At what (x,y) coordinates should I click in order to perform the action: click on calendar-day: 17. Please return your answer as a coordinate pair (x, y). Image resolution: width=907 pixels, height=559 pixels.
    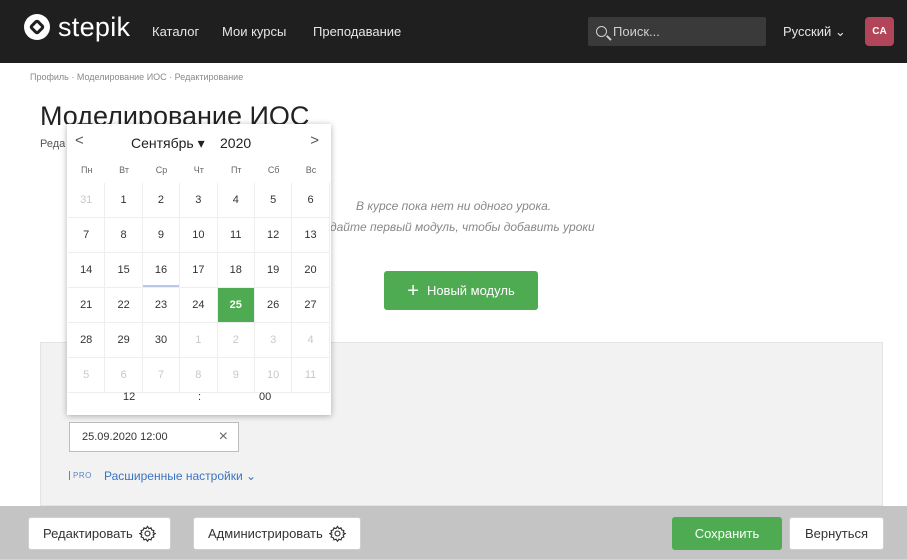
    Looking at the image, I should click on (199, 270).